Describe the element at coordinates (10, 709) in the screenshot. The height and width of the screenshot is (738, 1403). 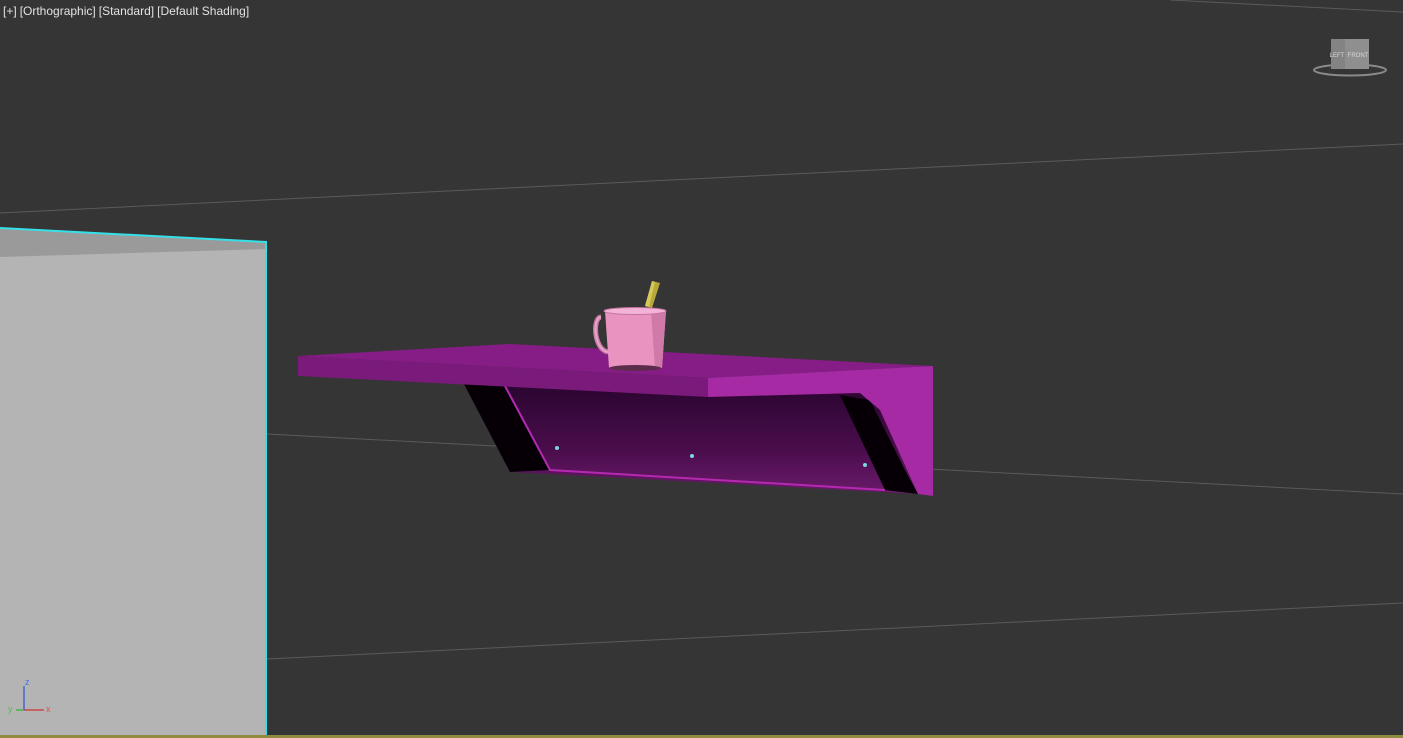
I see `axis-label-y: y` at that location.